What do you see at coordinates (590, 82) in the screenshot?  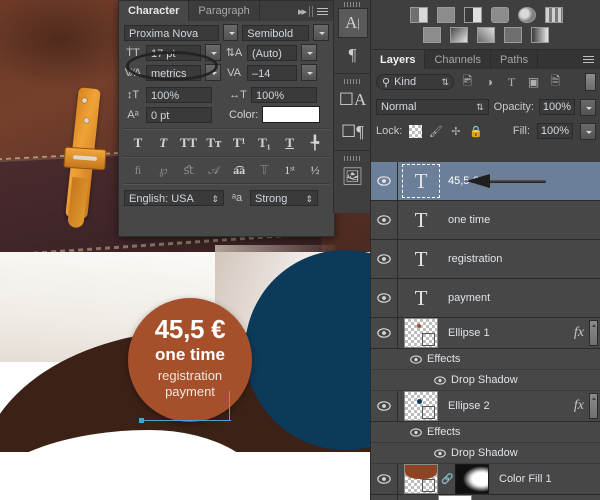 I see `filter-toggle-switch` at bounding box center [590, 82].